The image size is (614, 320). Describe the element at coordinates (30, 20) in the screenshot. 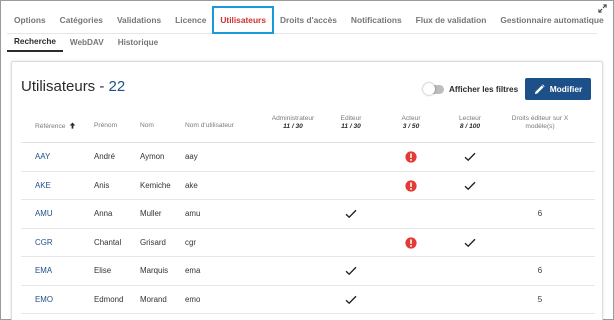

I see `tab-options: Options` at that location.